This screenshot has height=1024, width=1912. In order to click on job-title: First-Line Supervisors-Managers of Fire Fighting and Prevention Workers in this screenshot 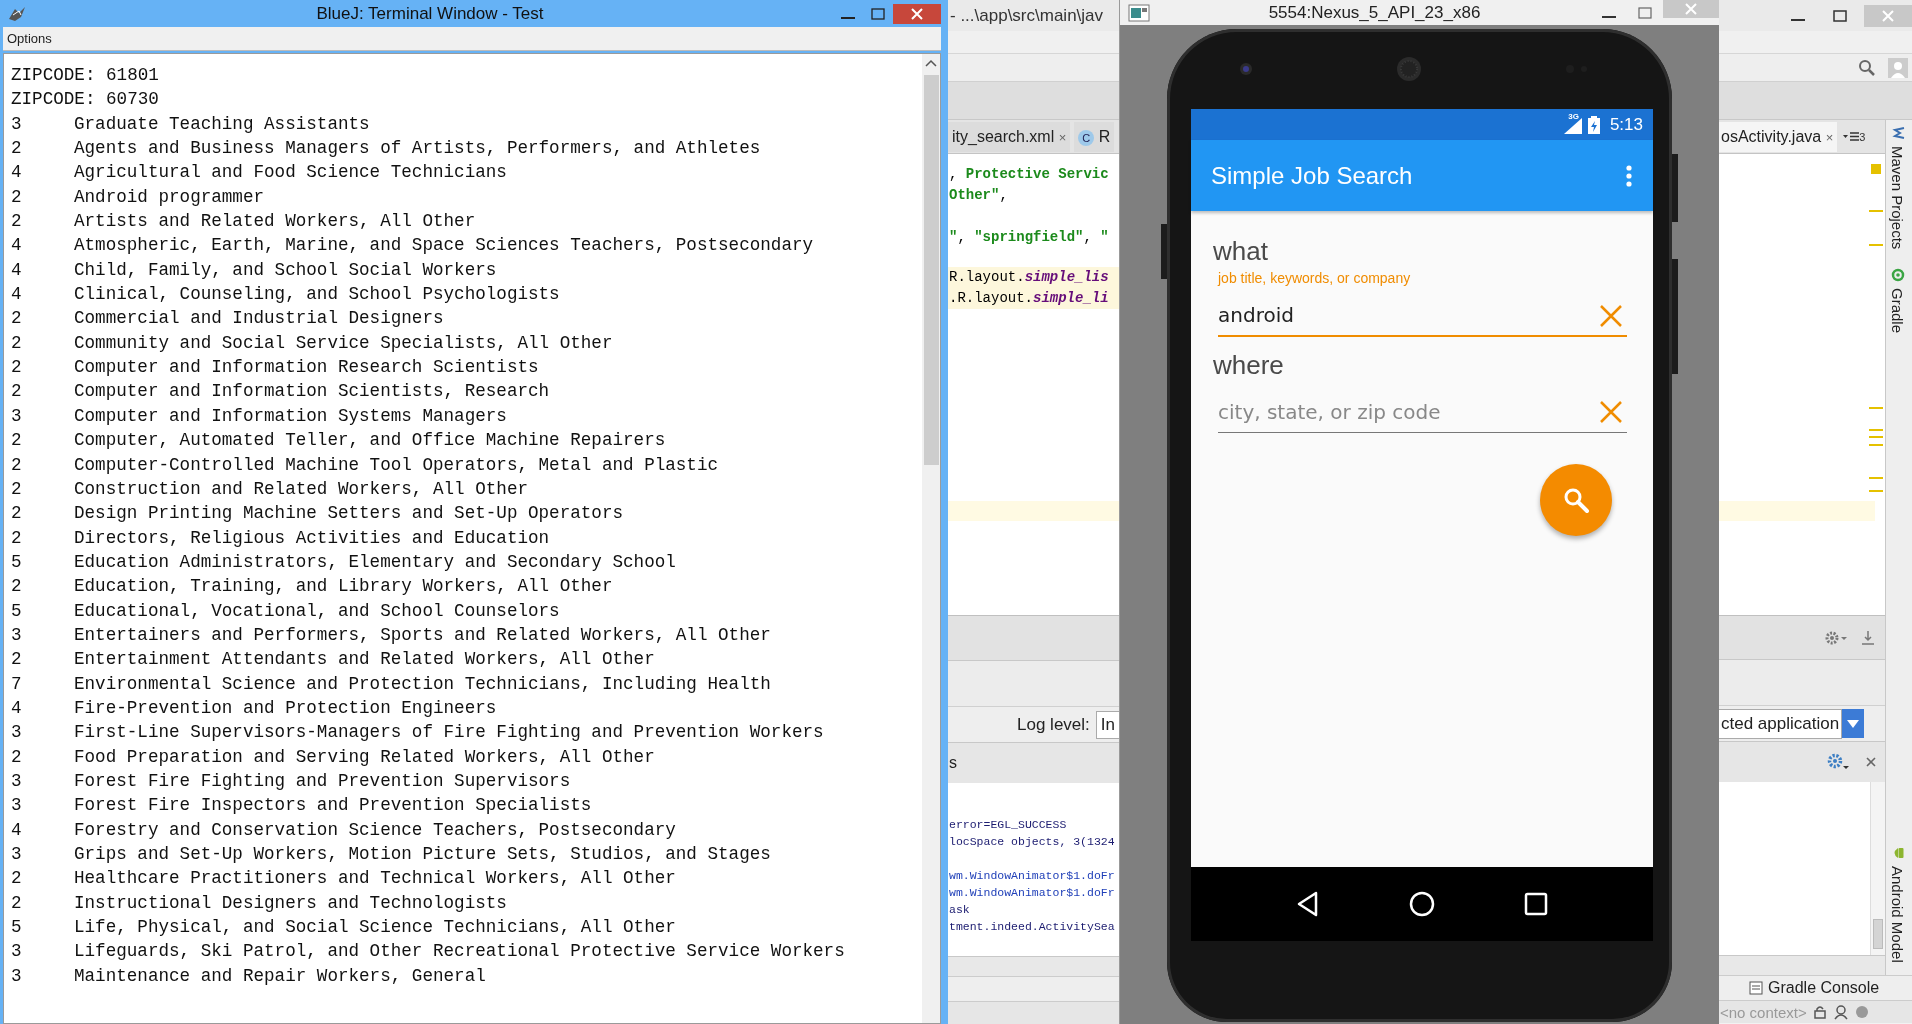, I will do `click(449, 733)`.